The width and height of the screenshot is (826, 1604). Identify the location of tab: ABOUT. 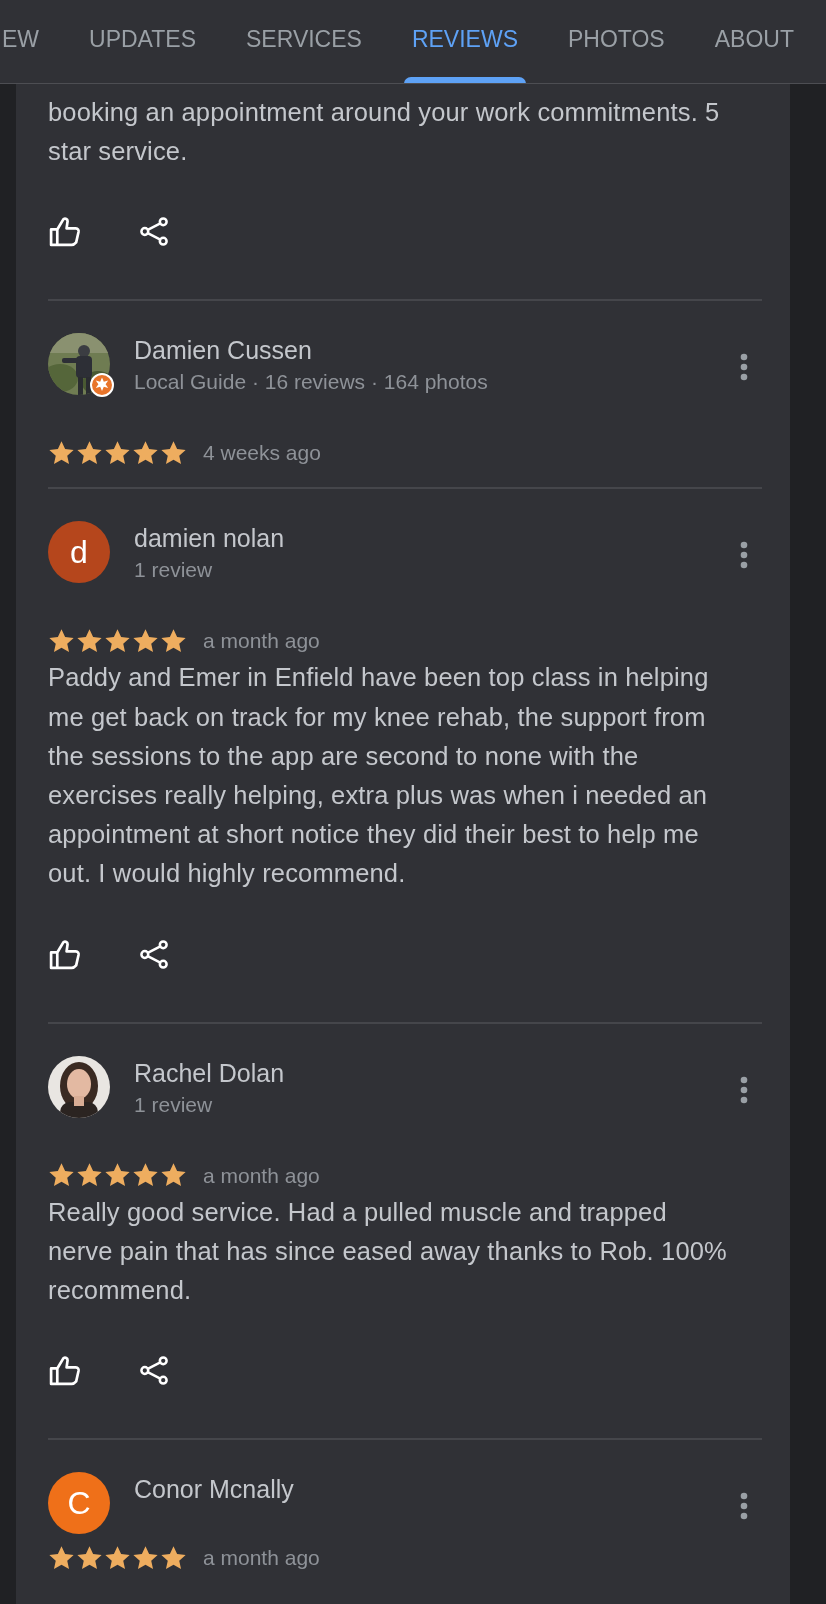
(754, 41).